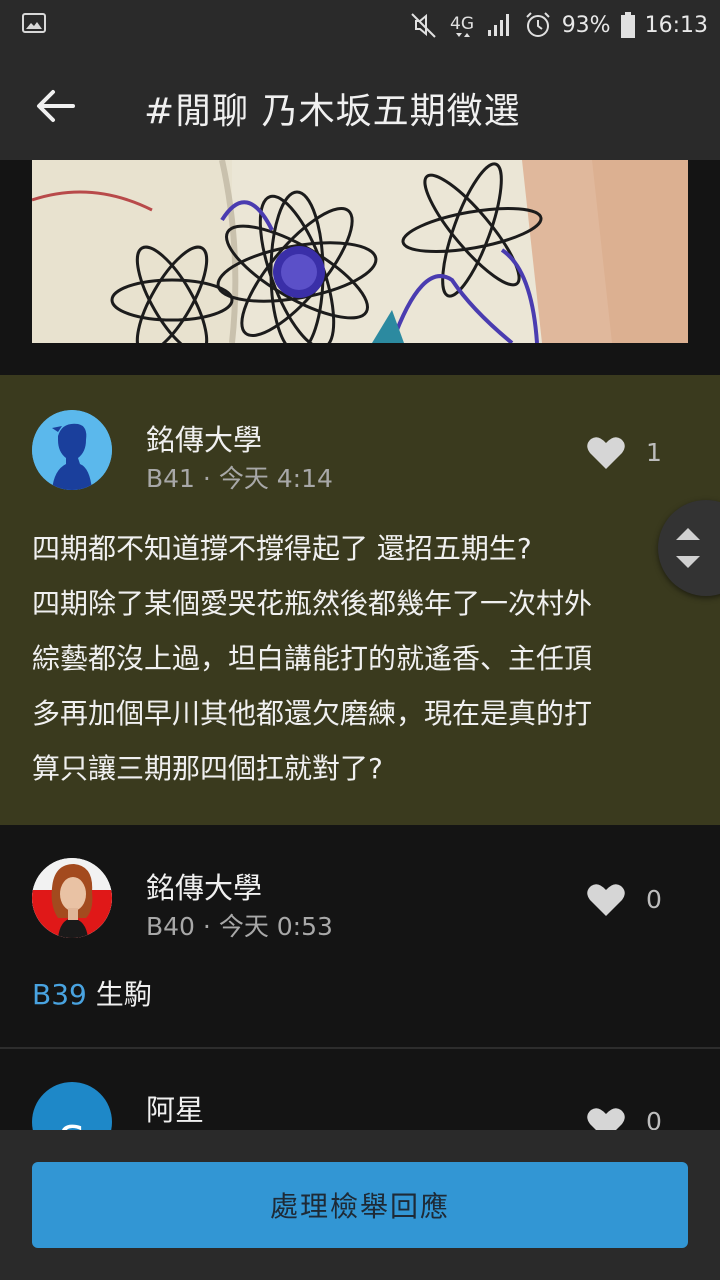  I want to click on comment-time: 今天 4:14, so click(275, 478).